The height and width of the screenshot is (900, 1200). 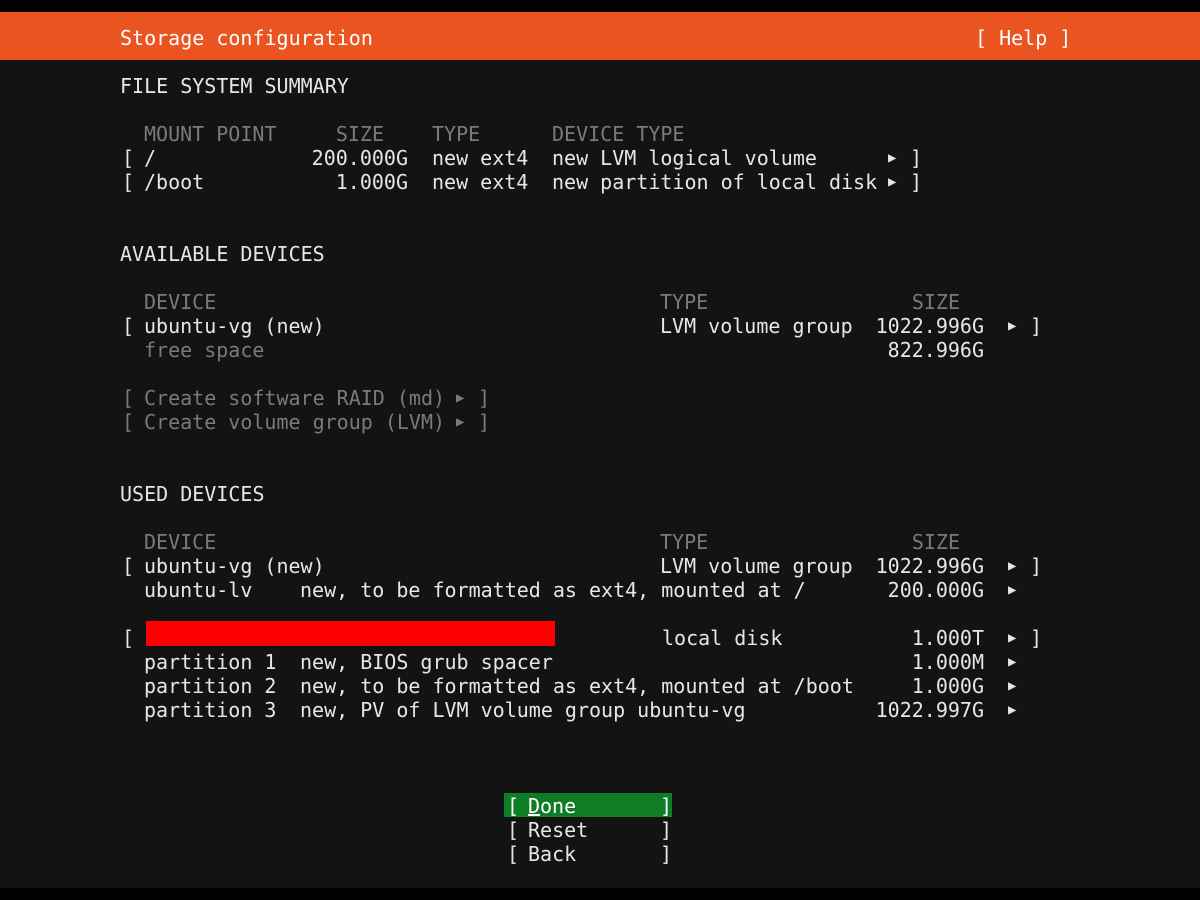 What do you see at coordinates (198, 590) in the screenshot?
I see `device-name: ubuntu-lv` at bounding box center [198, 590].